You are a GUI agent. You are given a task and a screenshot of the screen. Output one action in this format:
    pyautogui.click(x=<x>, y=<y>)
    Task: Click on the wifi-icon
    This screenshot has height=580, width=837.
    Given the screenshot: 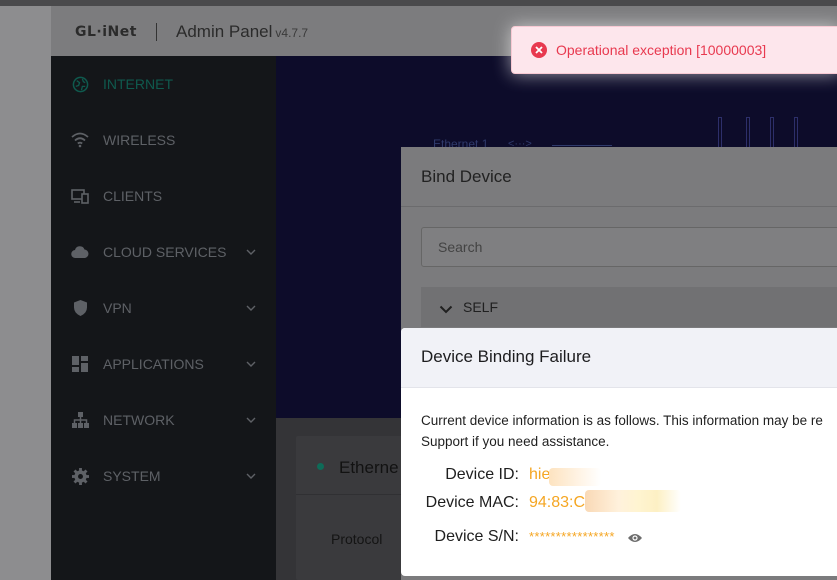 What is the action you would take?
    pyautogui.click(x=80, y=140)
    